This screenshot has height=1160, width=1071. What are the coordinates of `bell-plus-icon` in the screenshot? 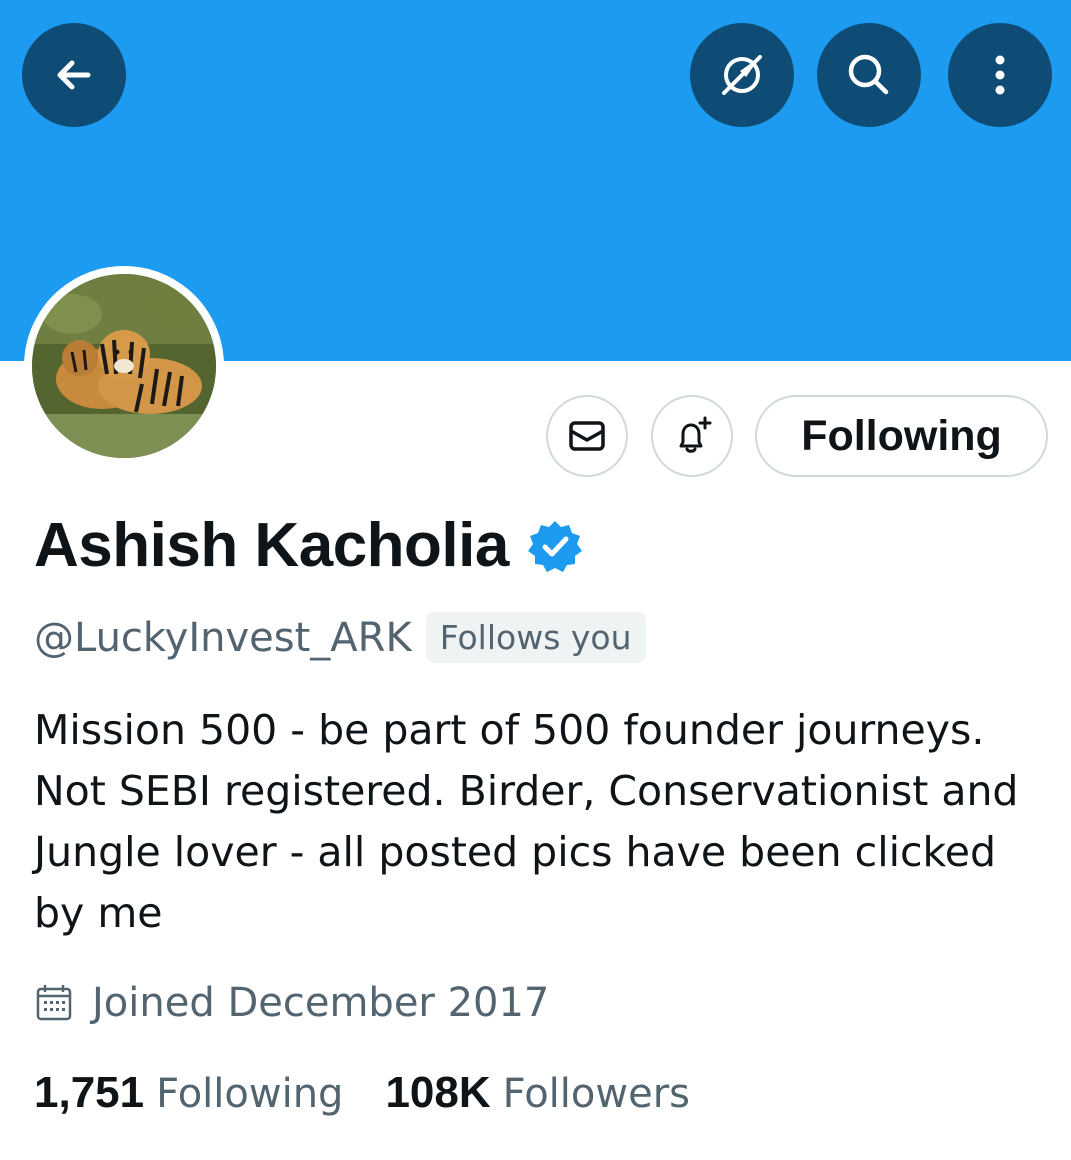 It's located at (695, 434).